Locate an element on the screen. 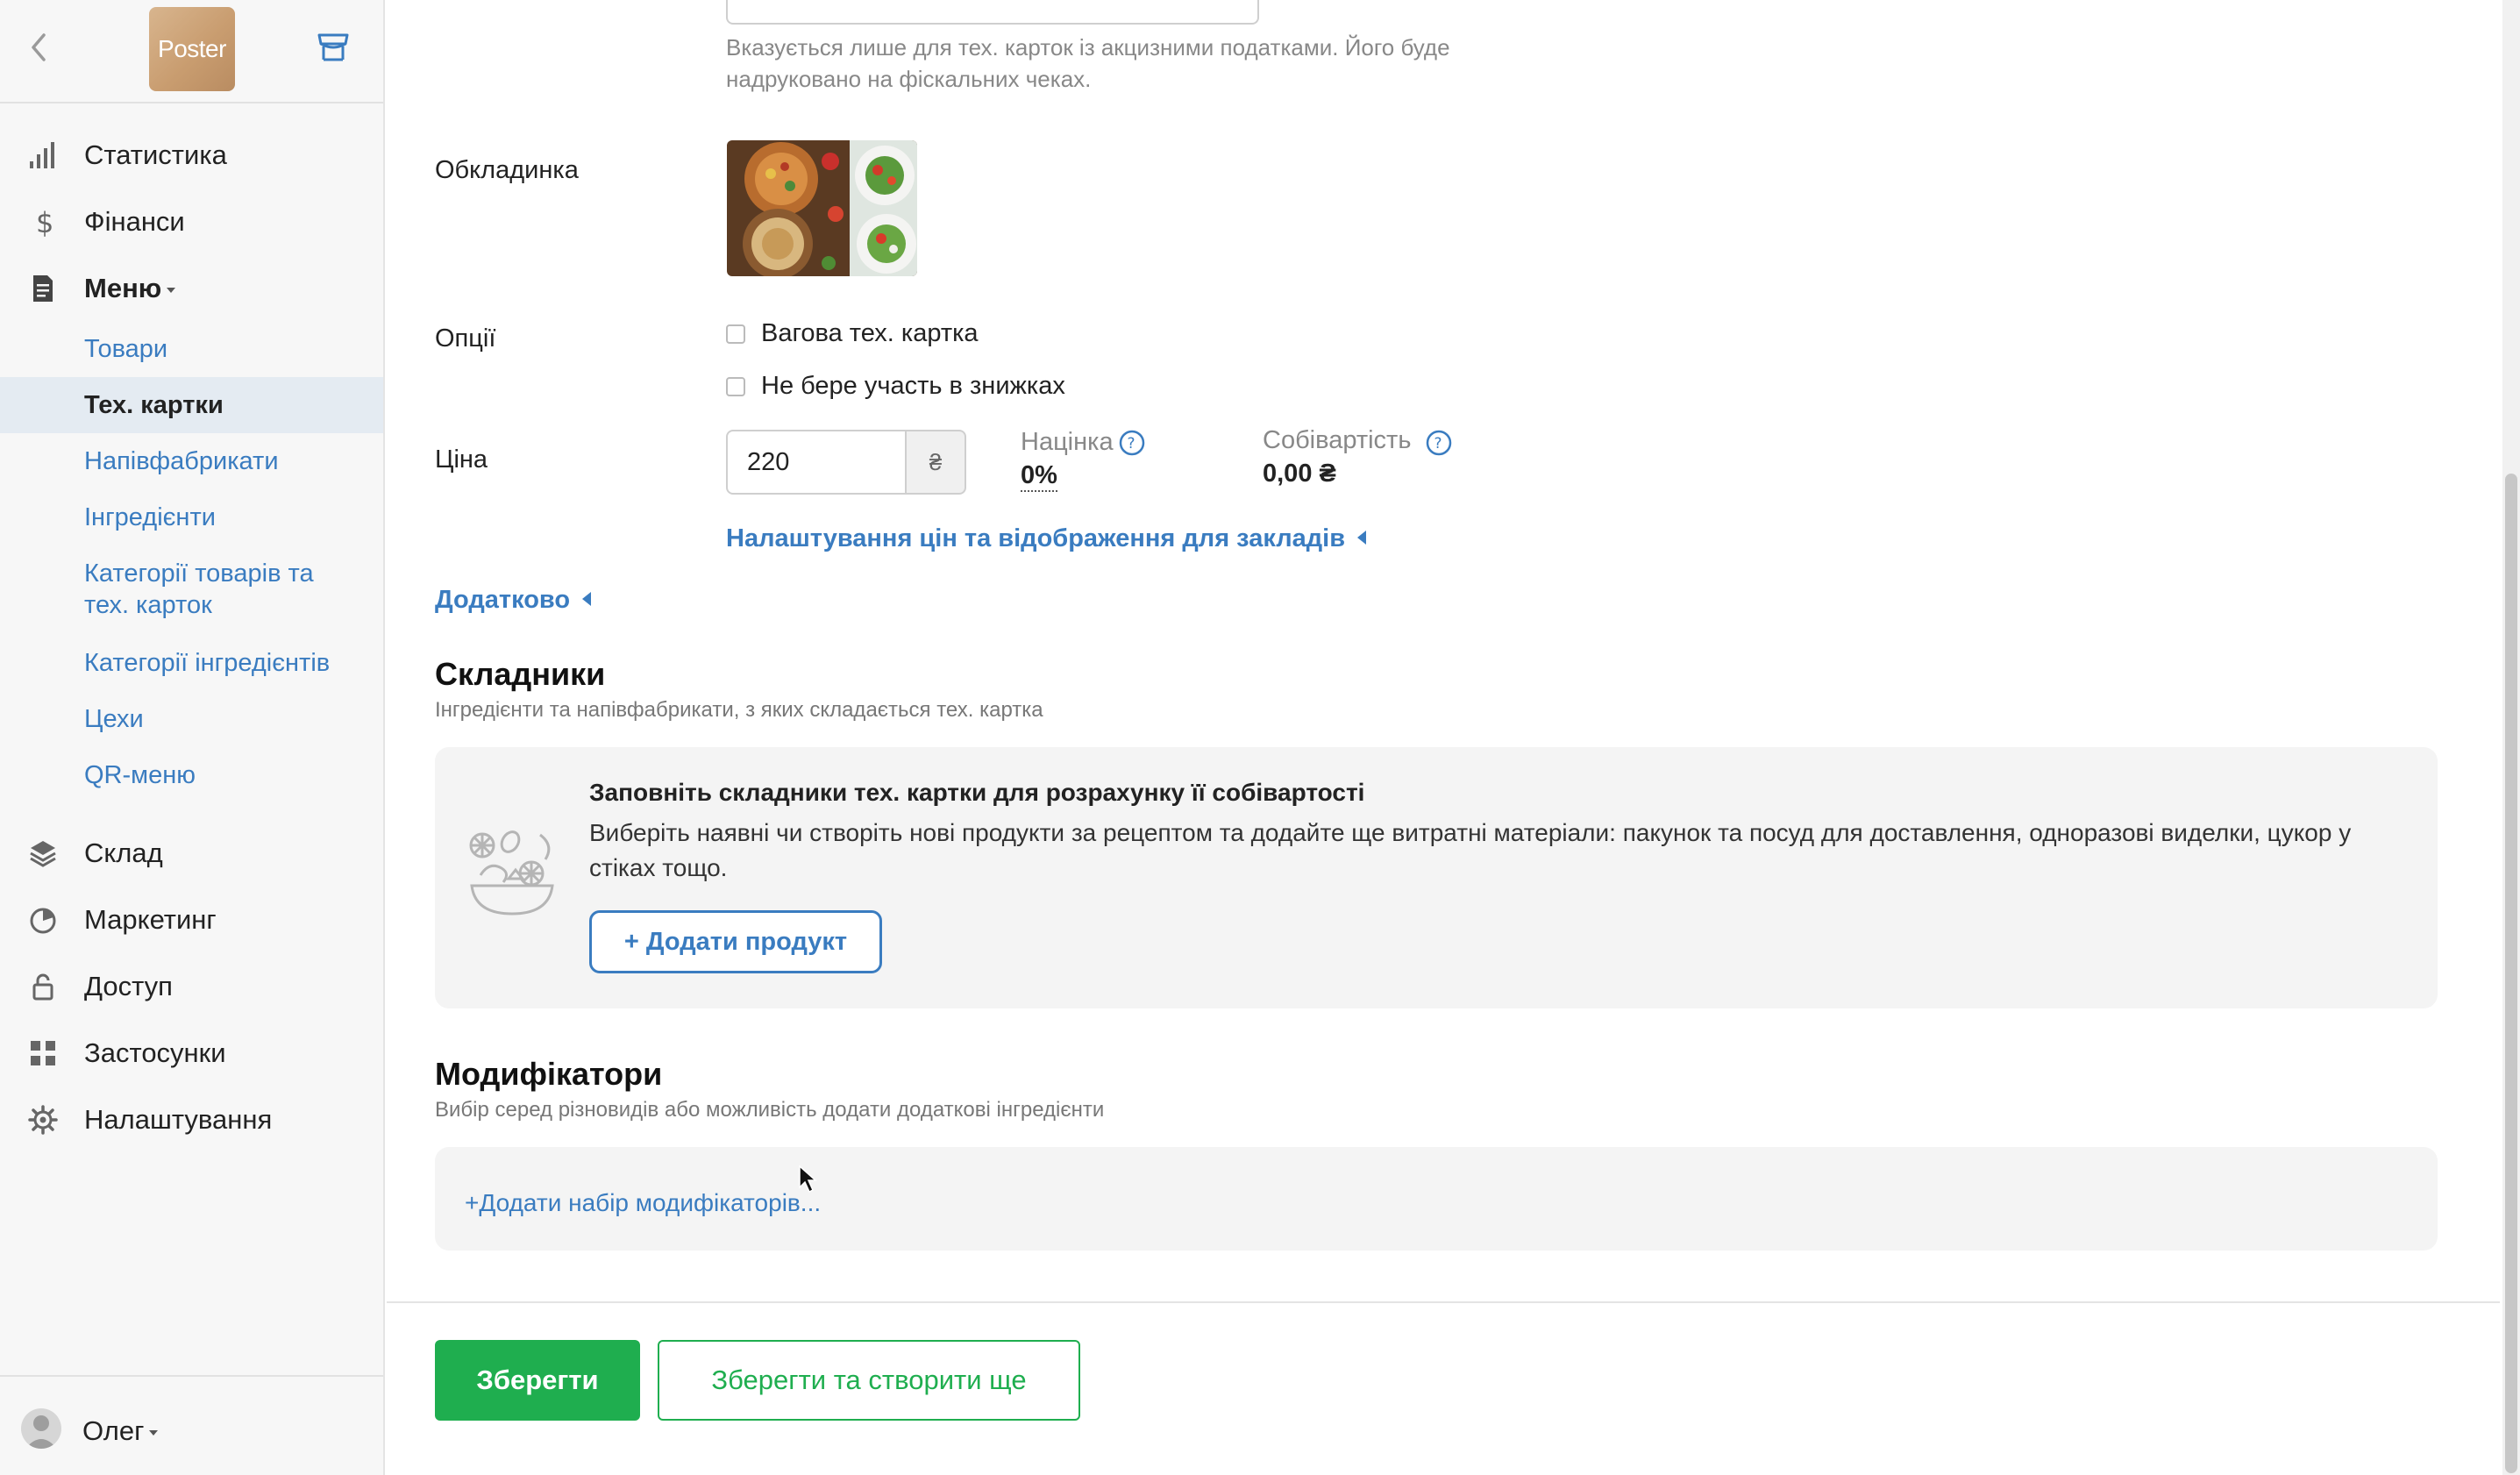  layers-icon is located at coordinates (43, 854).